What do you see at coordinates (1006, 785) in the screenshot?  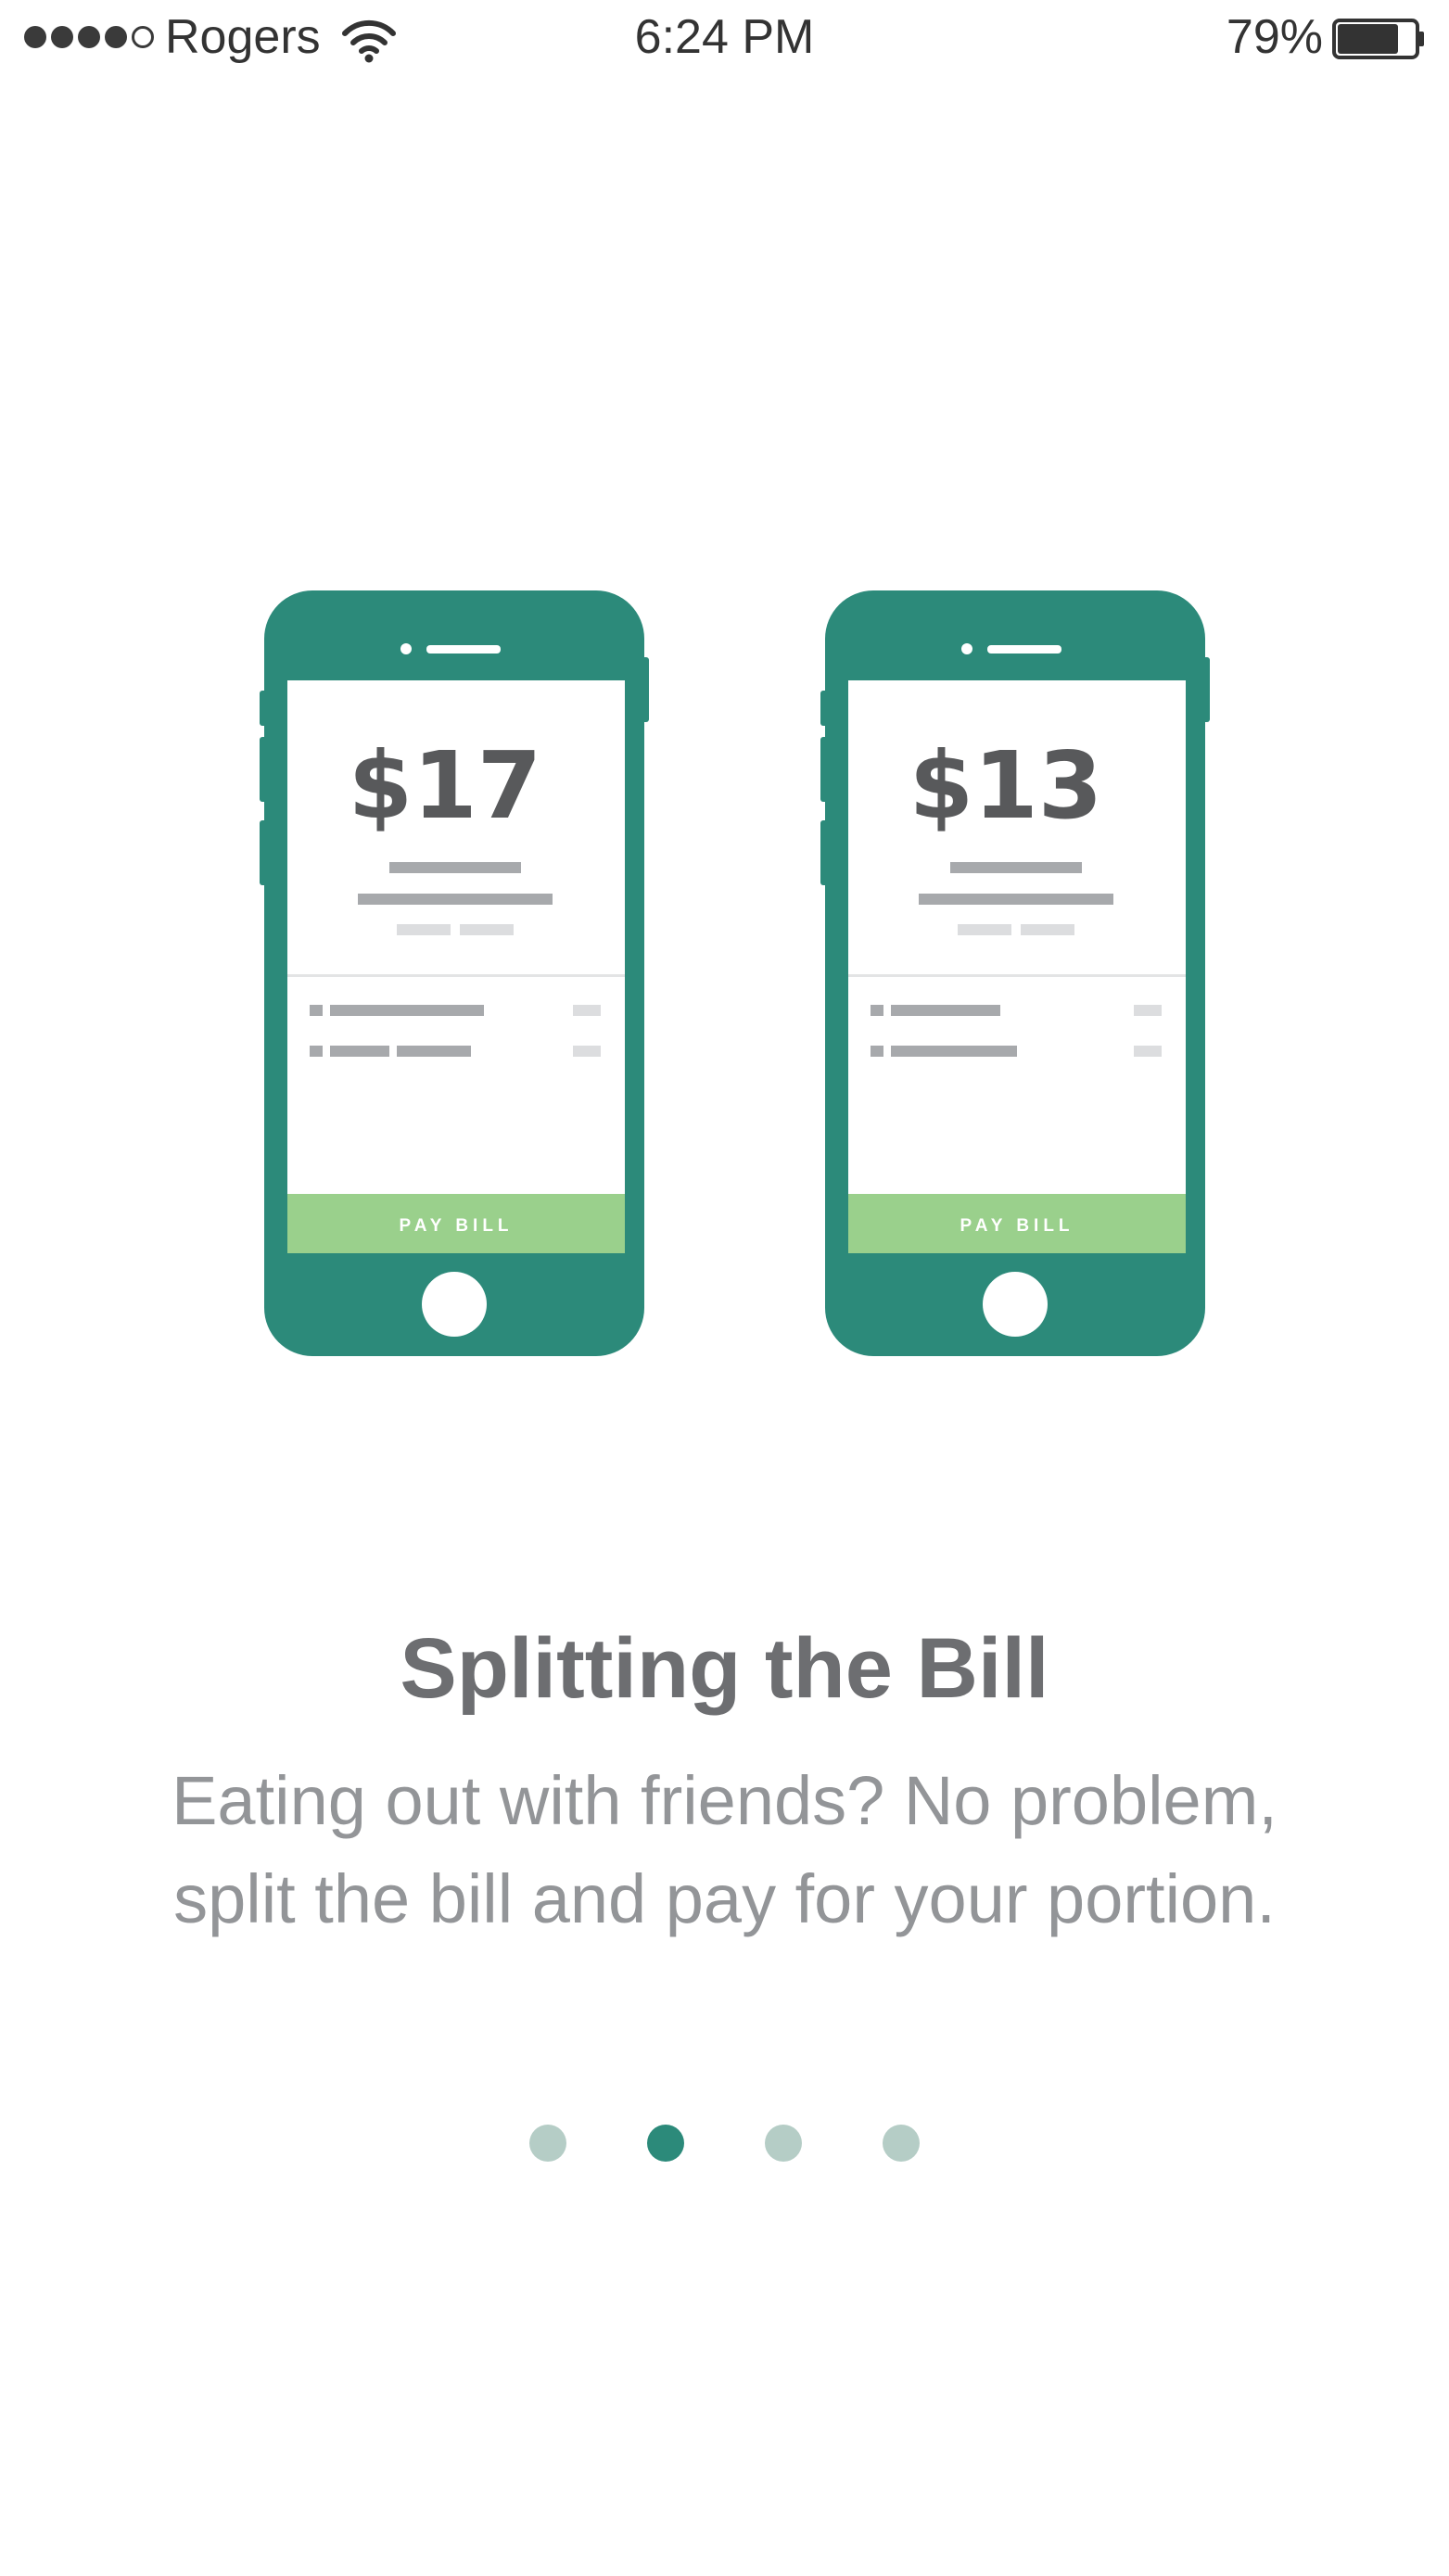 I see `bill-amount: $13` at bounding box center [1006, 785].